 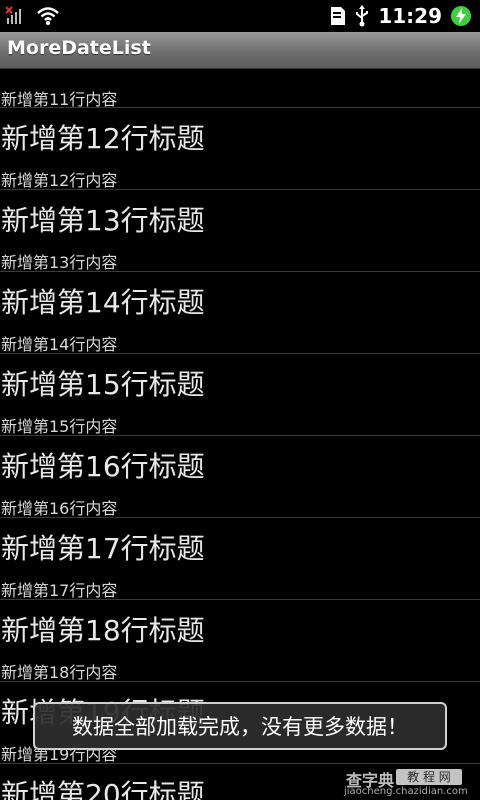 What do you see at coordinates (103, 302) in the screenshot?
I see `list-item-title: 新增第14行标题` at bounding box center [103, 302].